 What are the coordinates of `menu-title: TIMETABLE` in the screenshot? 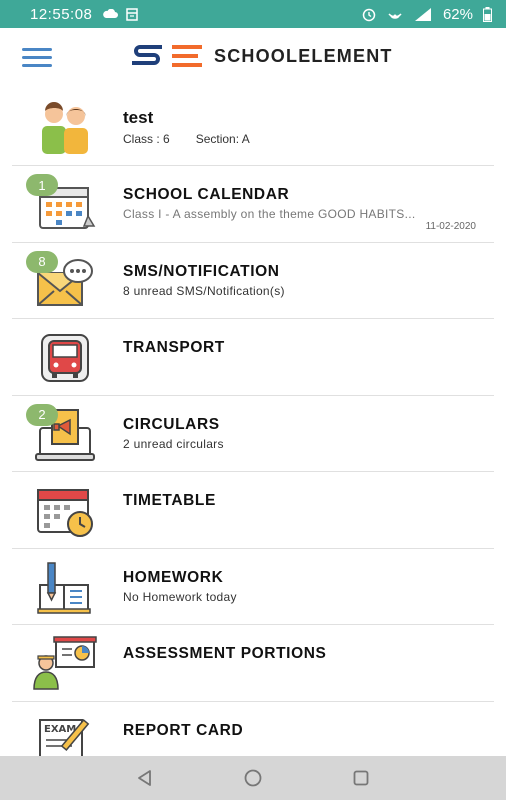 It's located at (169, 500).